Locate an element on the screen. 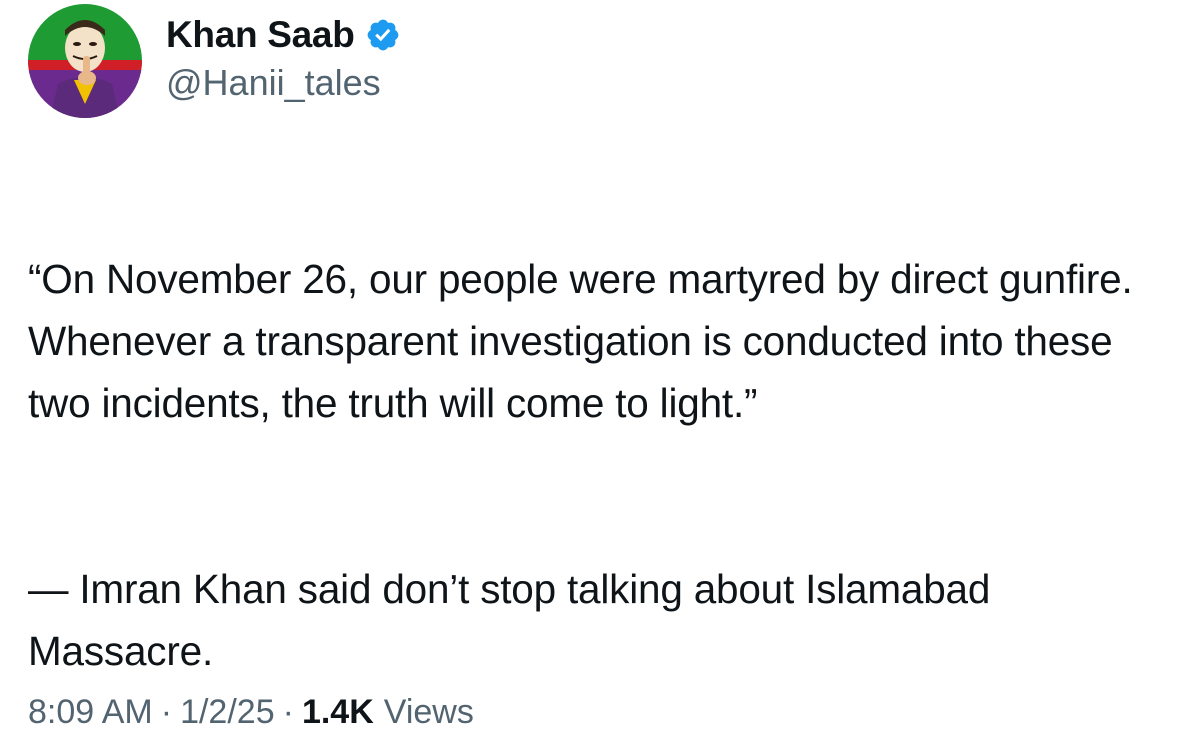 The height and width of the screenshot is (746, 1179). tweet-time: 8:09 AM is located at coordinates (90, 712).